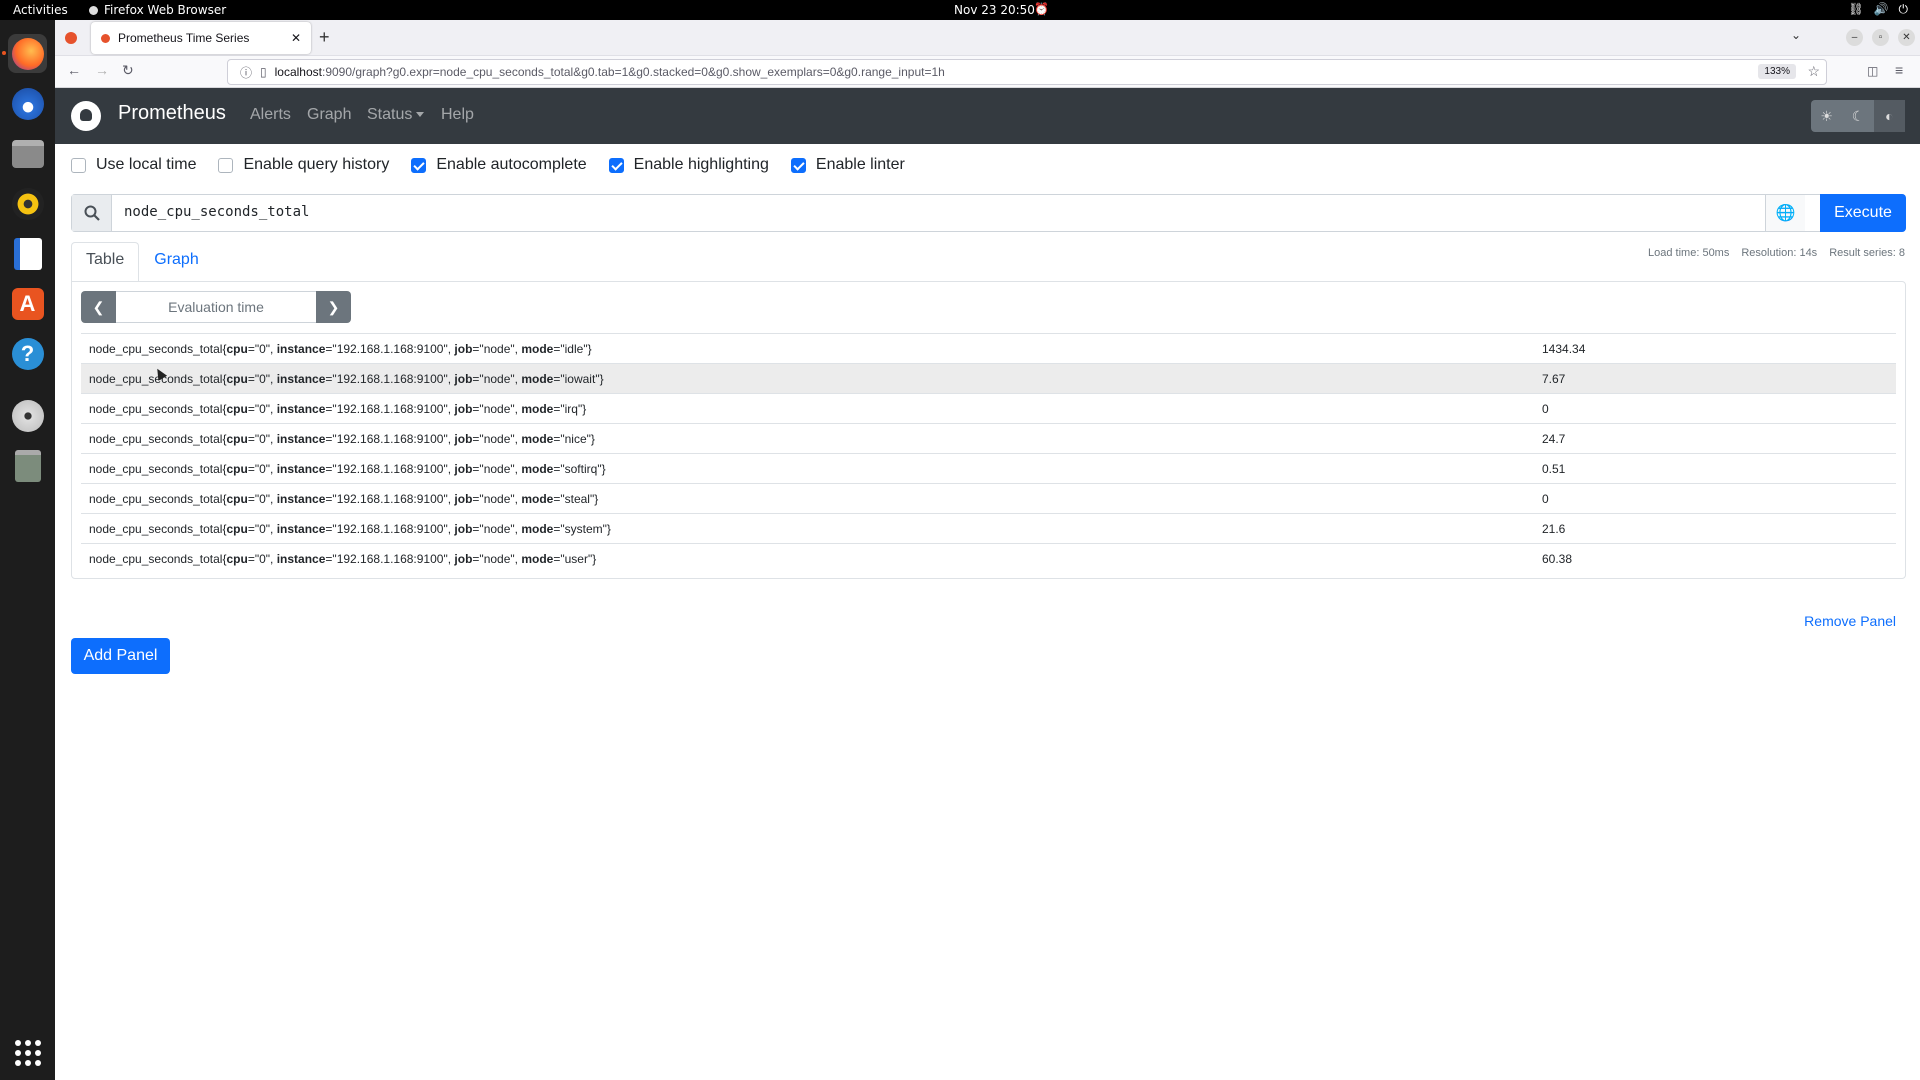 This screenshot has width=1920, height=1080. Describe the element at coordinates (847, 165) in the screenshot. I see `option-linter: Enable linter` at that location.